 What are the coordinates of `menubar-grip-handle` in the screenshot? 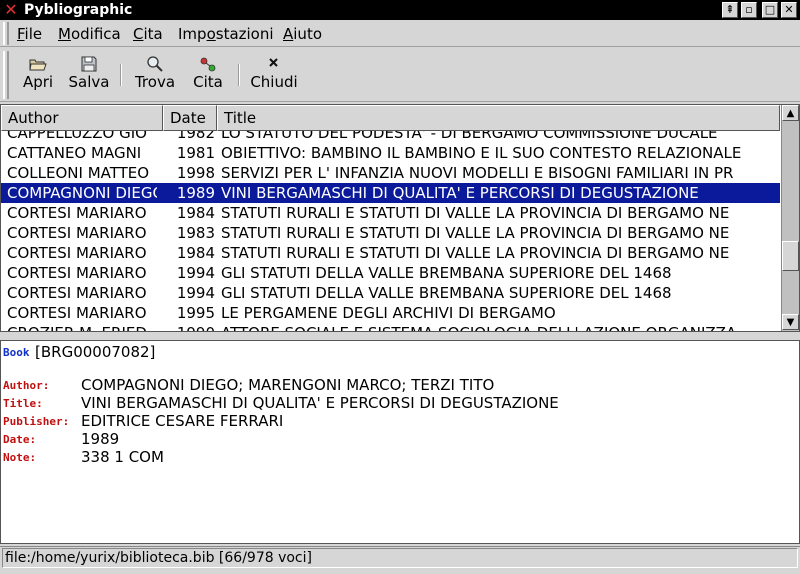 It's located at (6, 33).